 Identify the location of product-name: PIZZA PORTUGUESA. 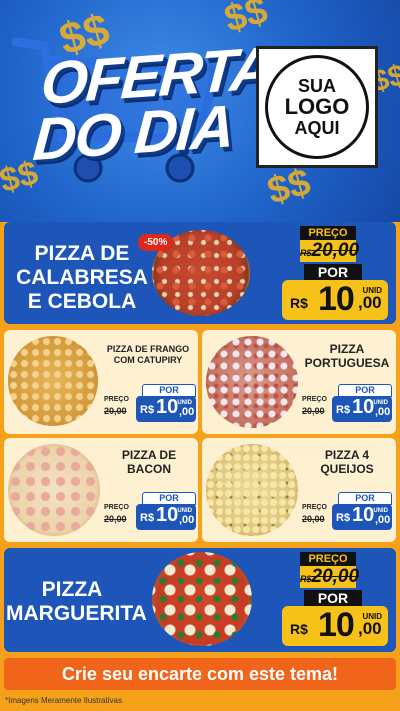
(347, 356).